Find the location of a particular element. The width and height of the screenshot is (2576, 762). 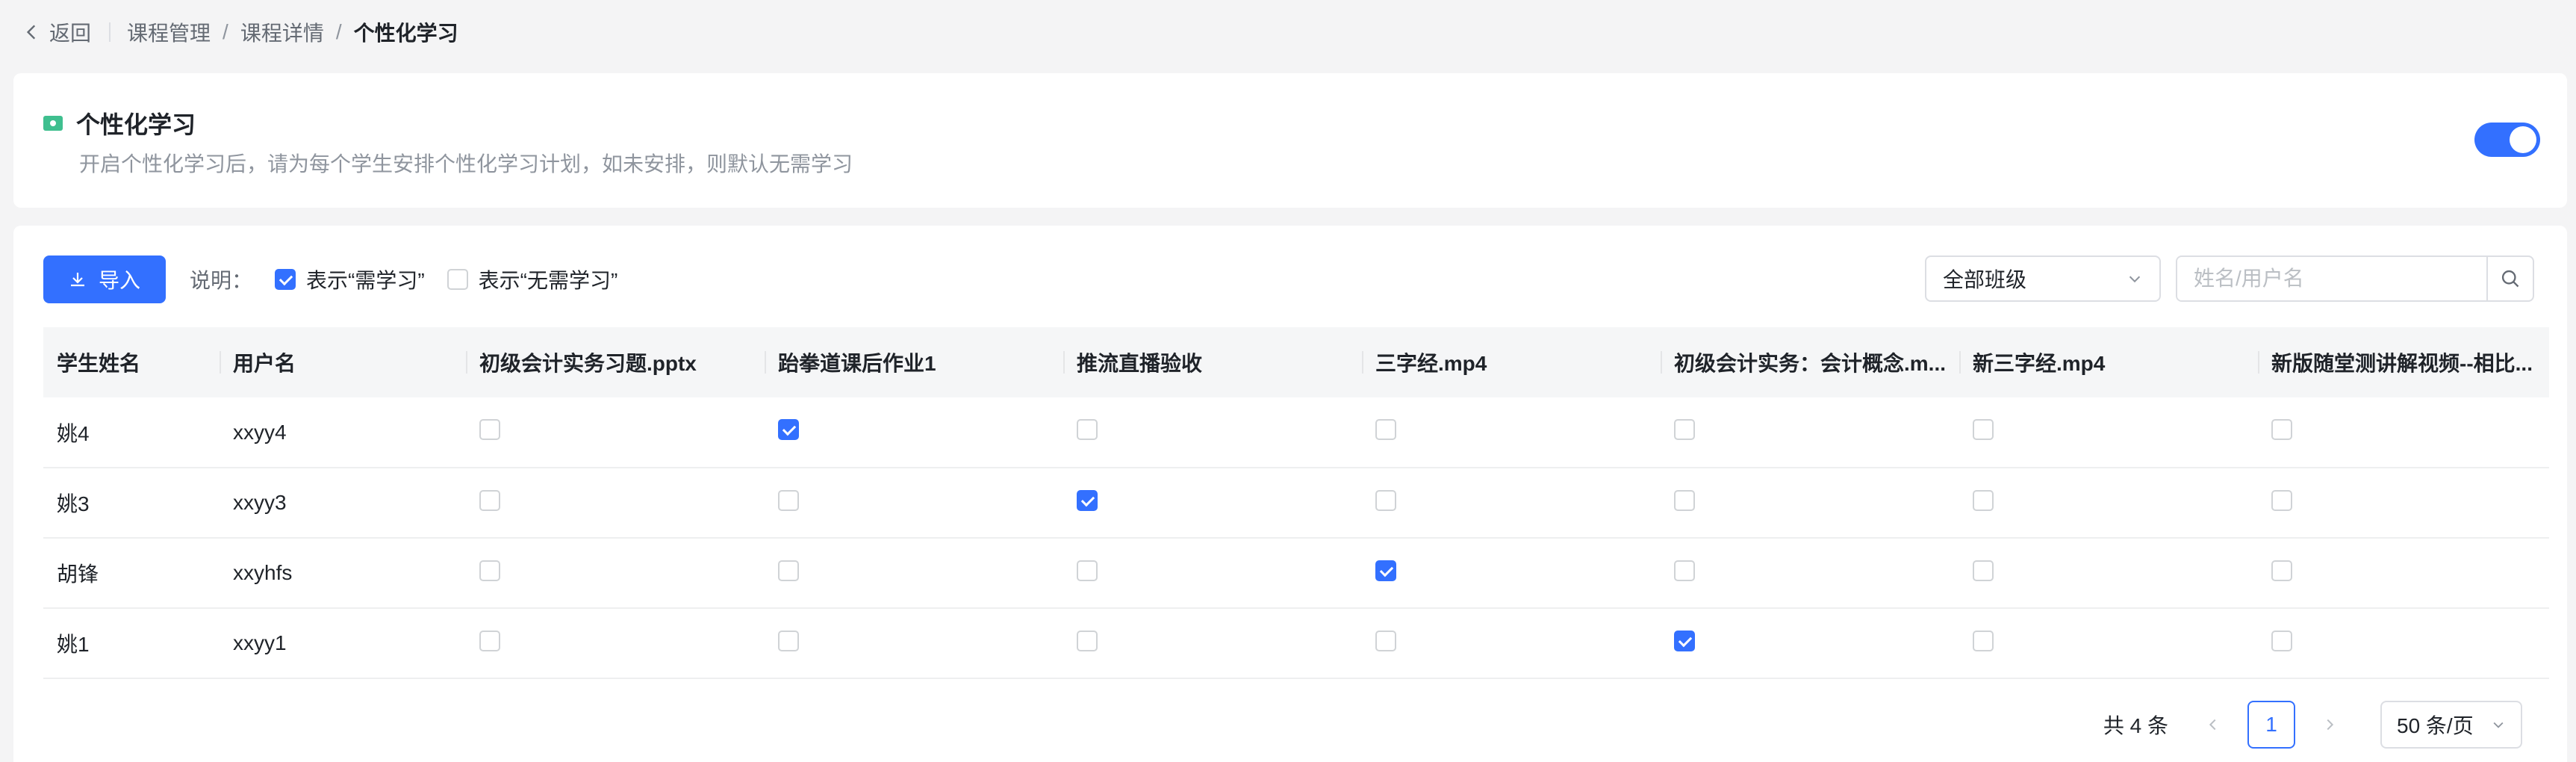

chevron-left-icon is located at coordinates (2212, 725).